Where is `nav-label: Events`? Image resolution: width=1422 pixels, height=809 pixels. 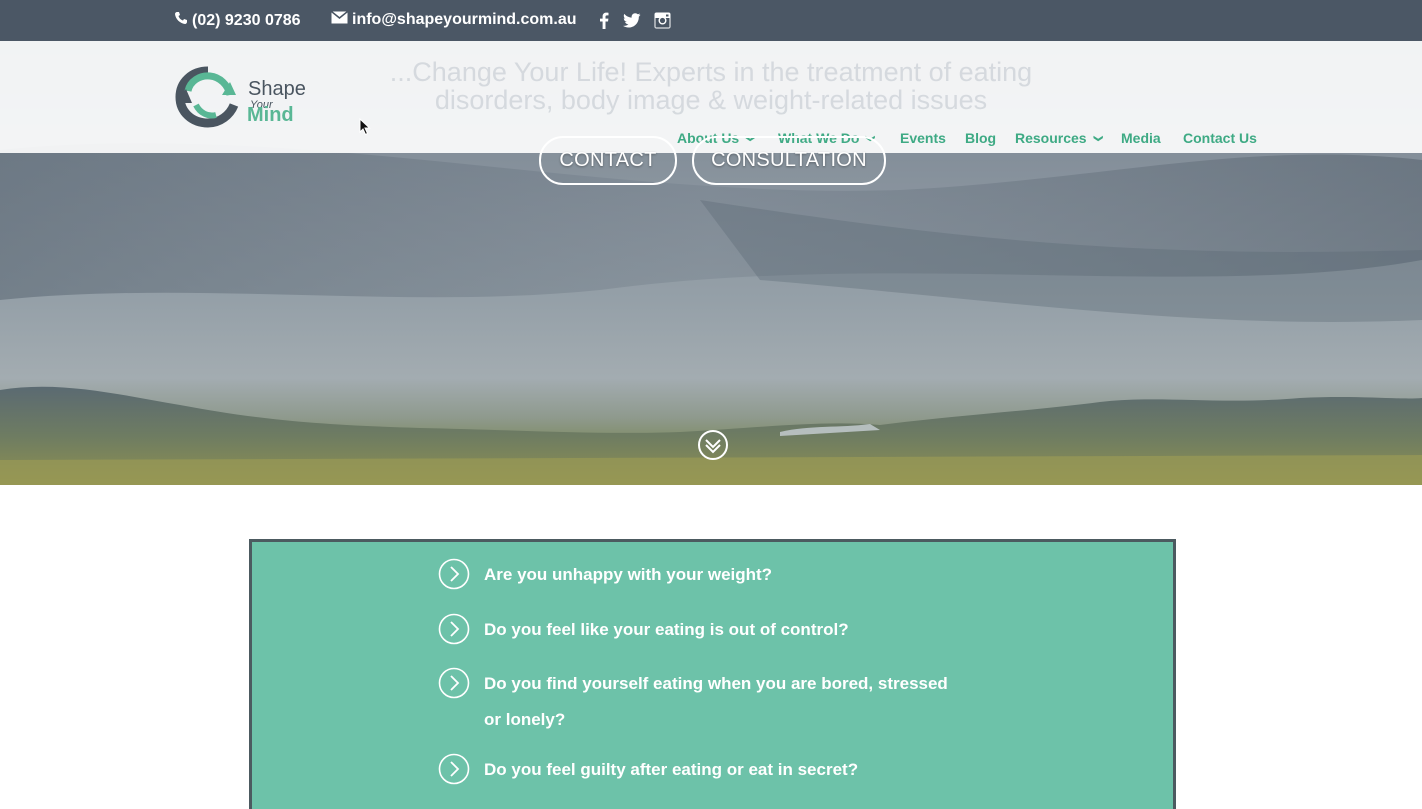 nav-label: Events is located at coordinates (923, 138).